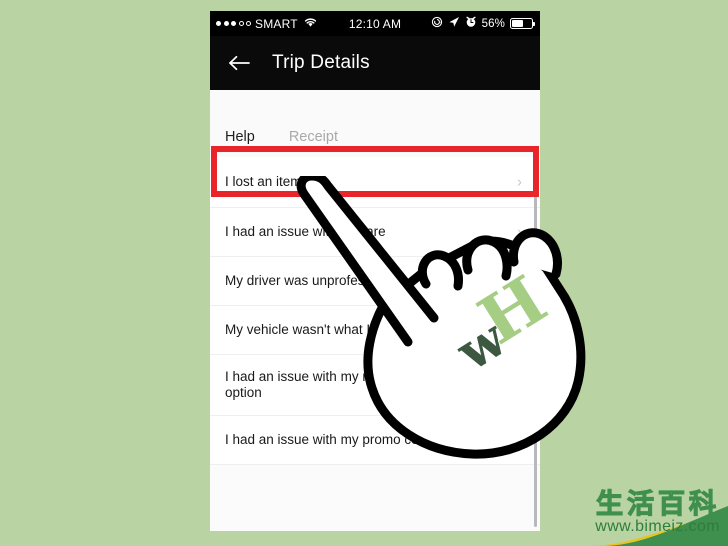 The height and width of the screenshot is (546, 728). What do you see at coordinates (522, 23) in the screenshot?
I see `battery-icon` at bounding box center [522, 23].